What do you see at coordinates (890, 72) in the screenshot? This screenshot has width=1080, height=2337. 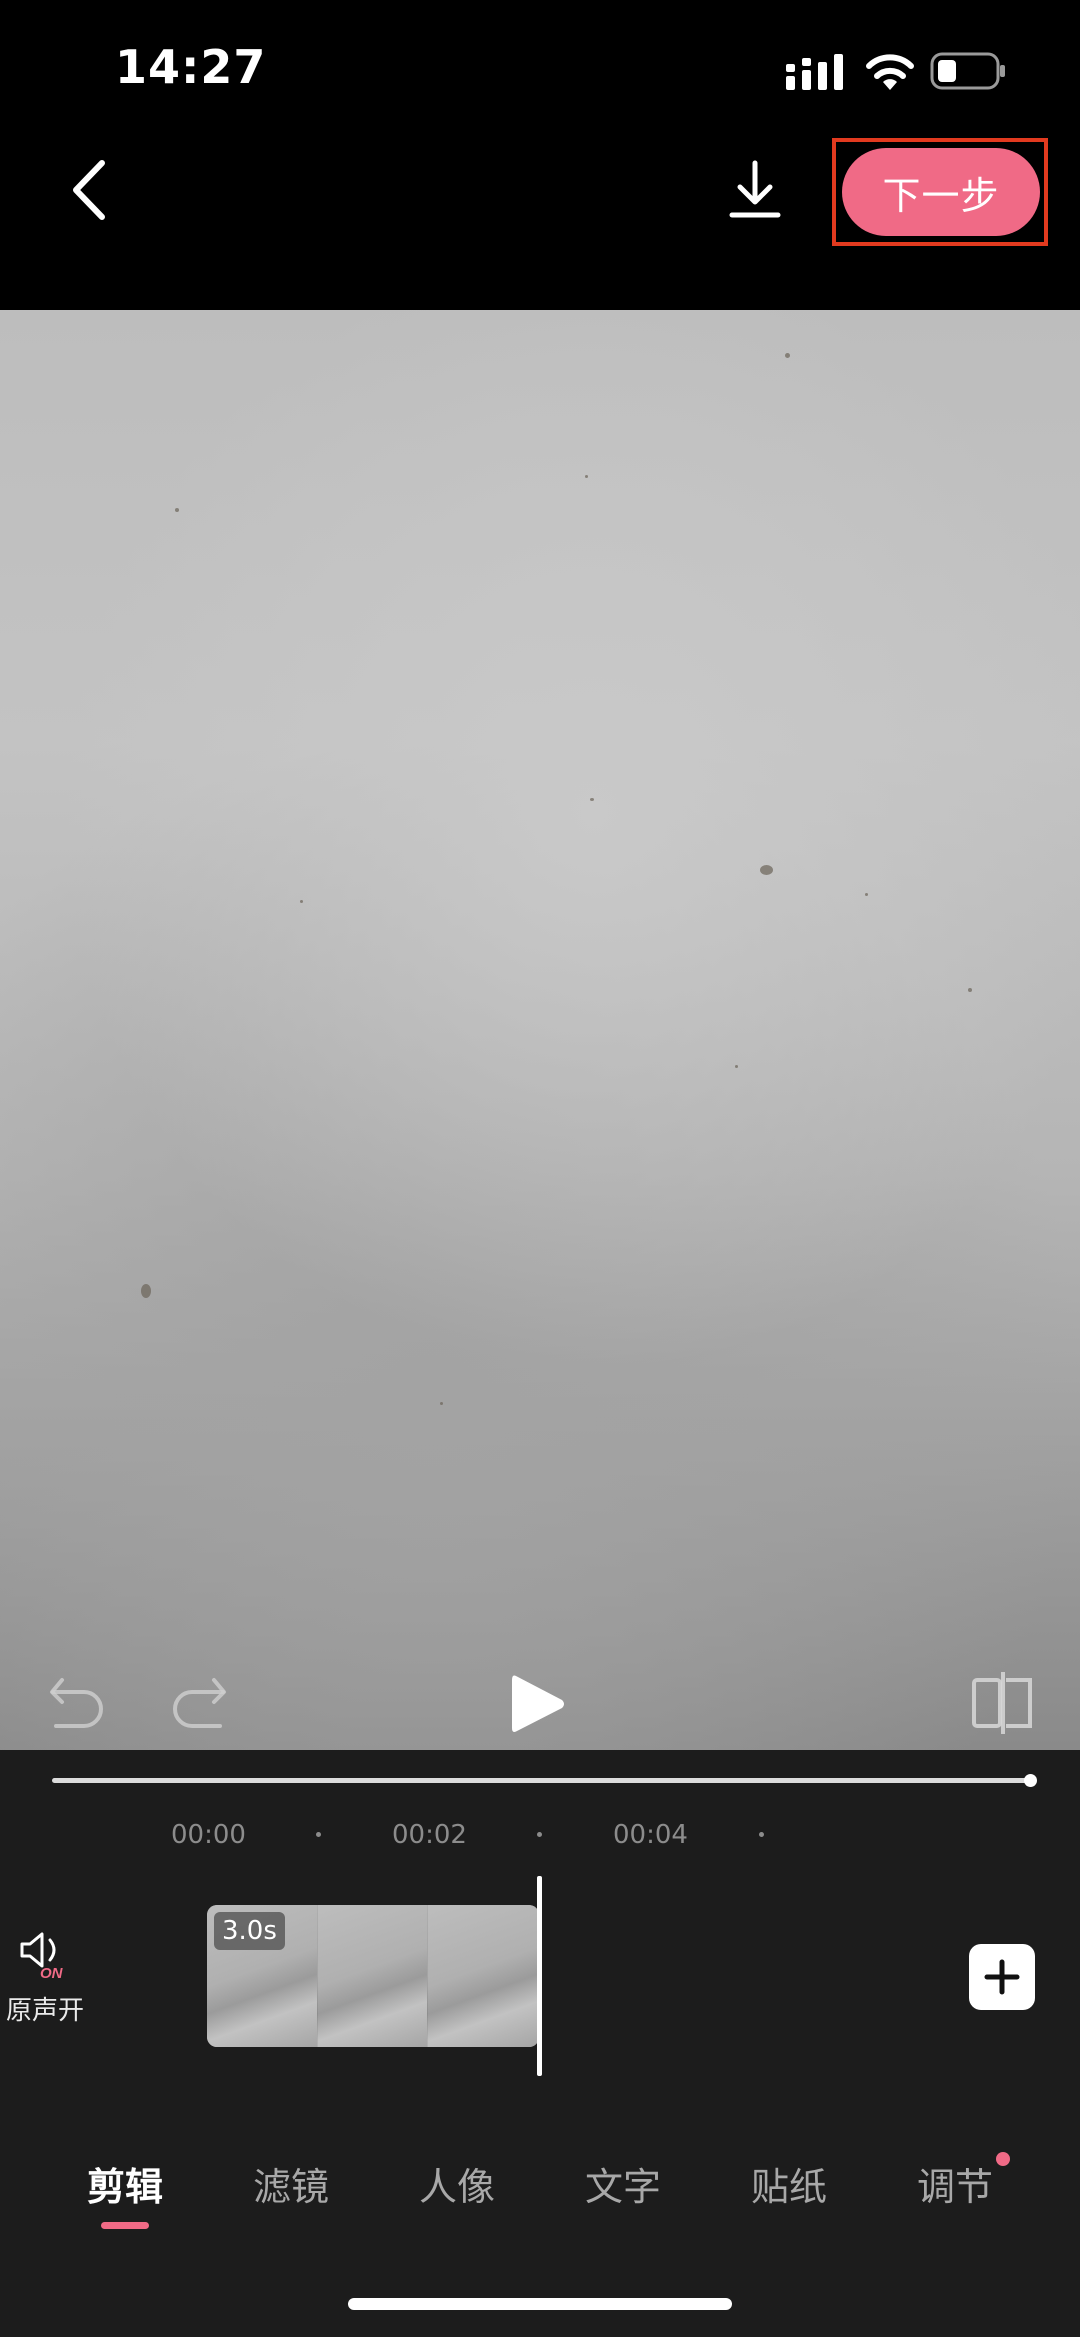 I see `wifi-icon` at bounding box center [890, 72].